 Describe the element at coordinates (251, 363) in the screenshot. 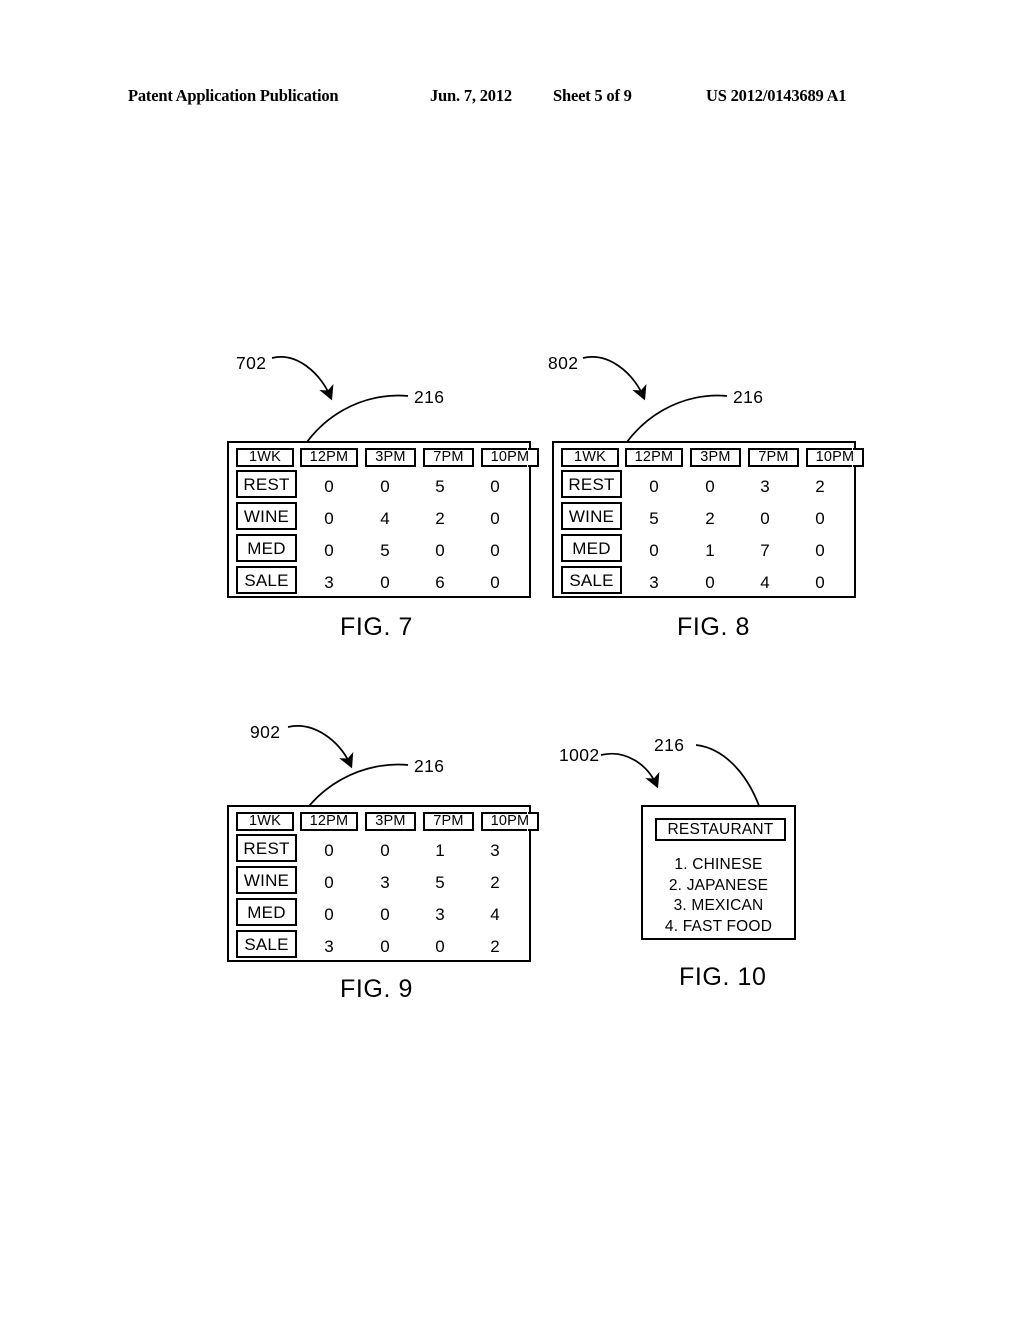

I see `reference-numeral-702: 702` at that location.